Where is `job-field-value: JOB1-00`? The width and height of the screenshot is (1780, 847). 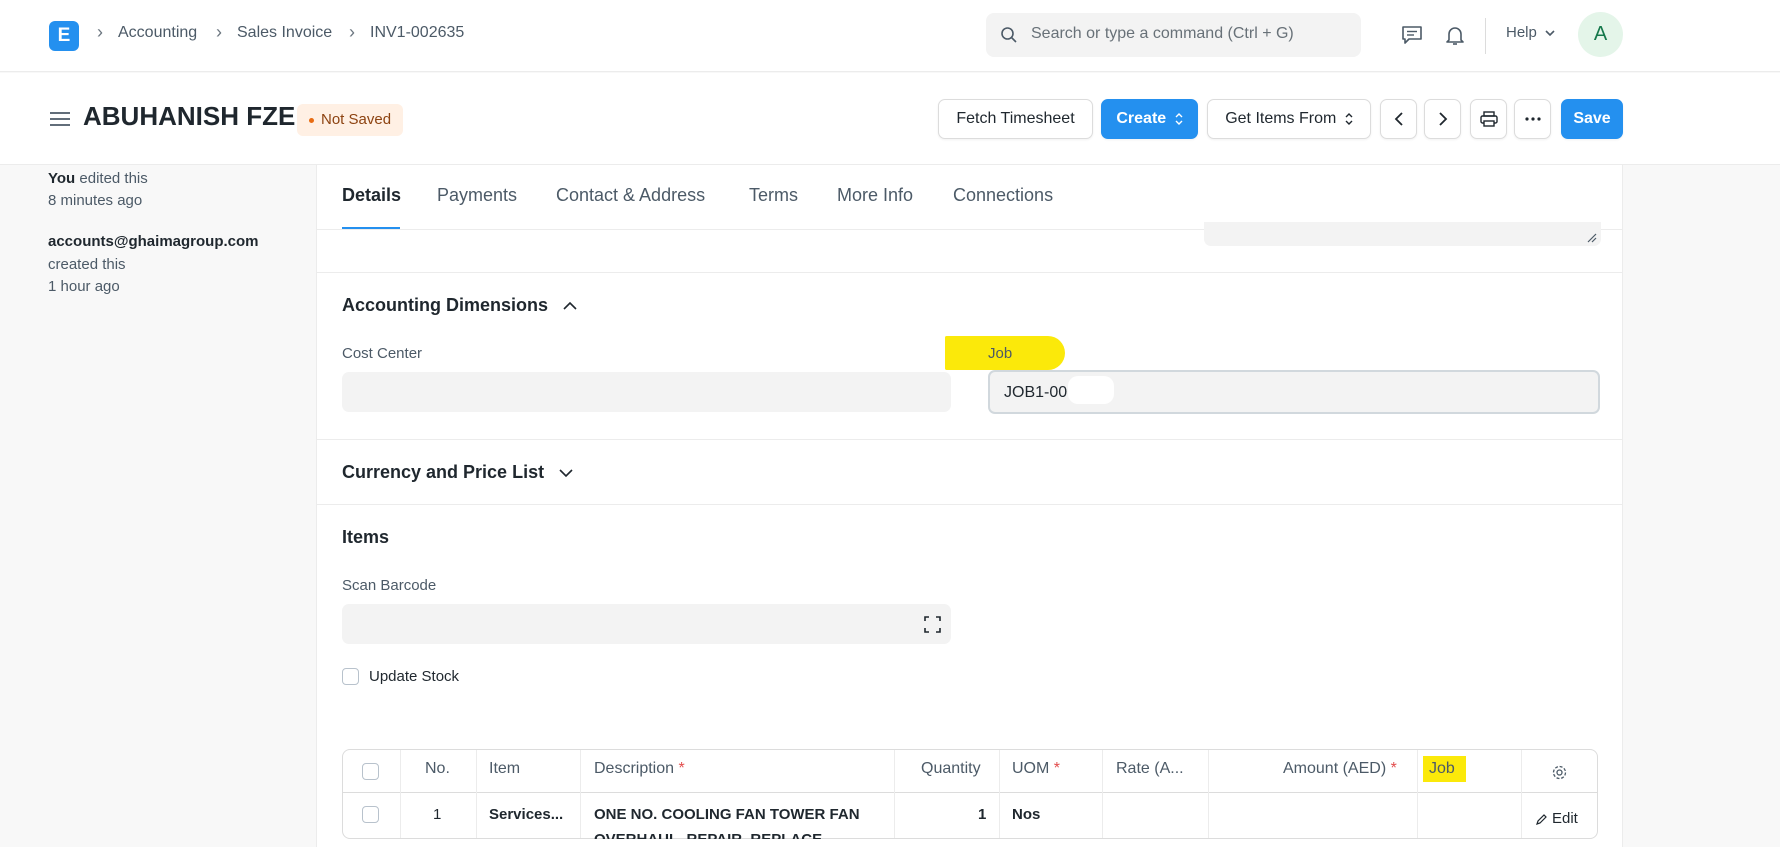 job-field-value: JOB1-00 is located at coordinates (1036, 392).